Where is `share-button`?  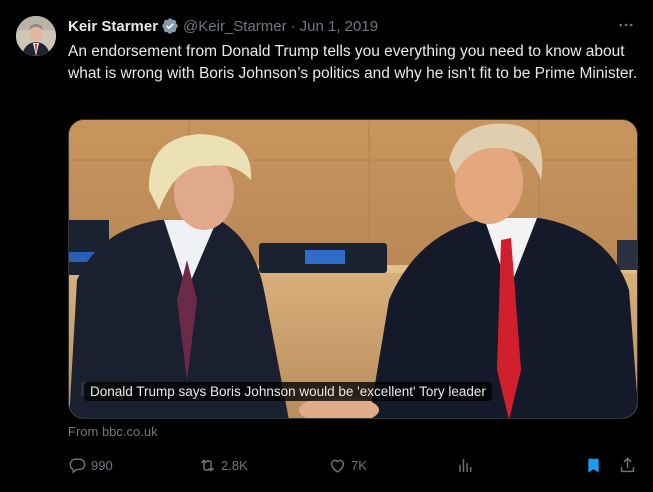
share-button is located at coordinates (629, 465).